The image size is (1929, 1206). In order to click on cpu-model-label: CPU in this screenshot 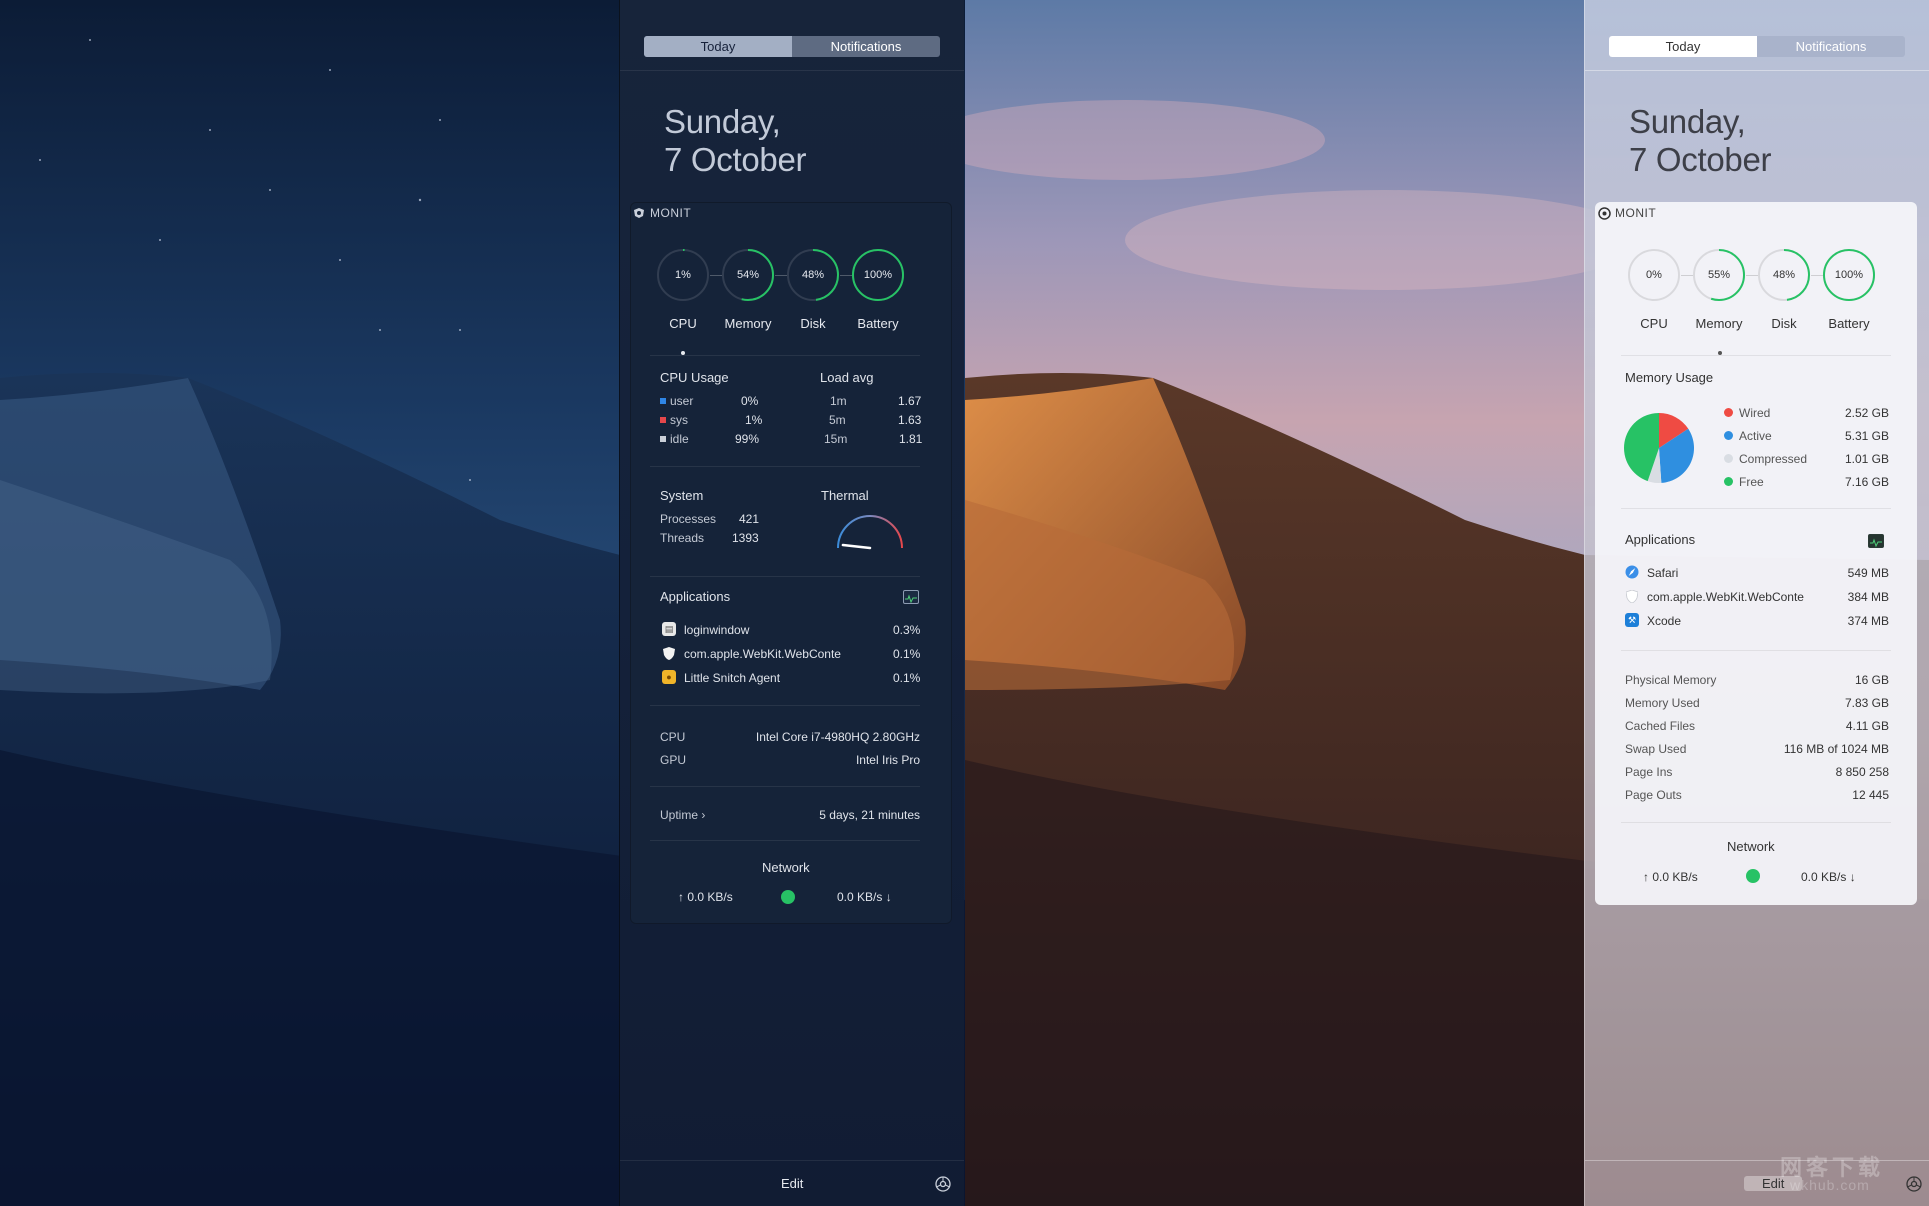, I will do `click(673, 737)`.